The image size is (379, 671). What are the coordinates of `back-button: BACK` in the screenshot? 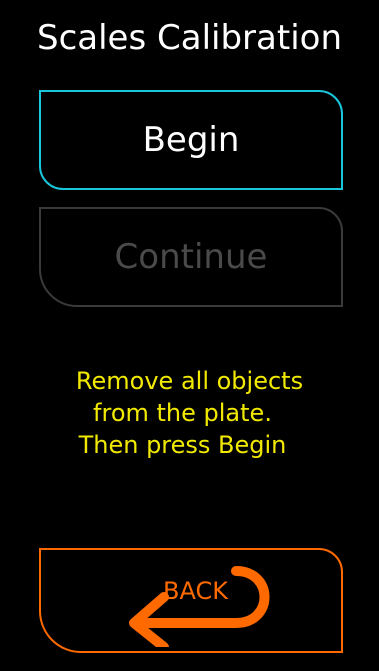 It's located at (191, 600).